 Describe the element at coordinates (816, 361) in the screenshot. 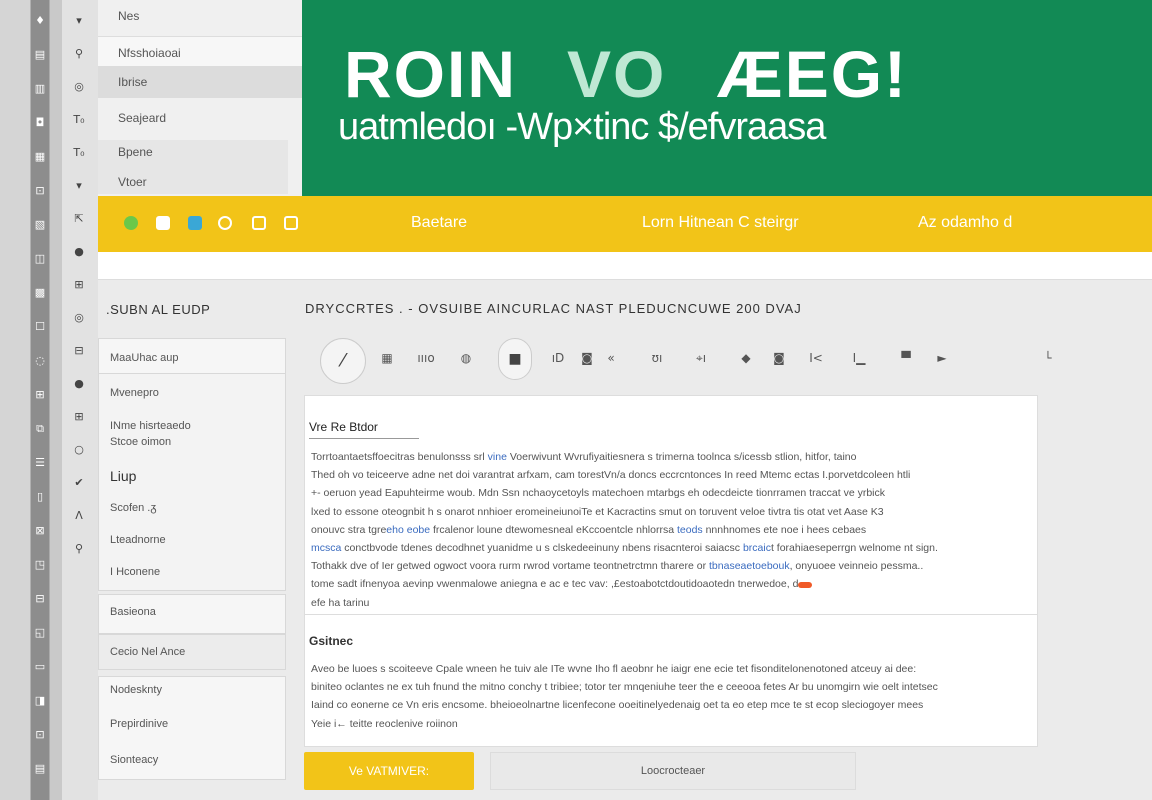

I see `back-icon: Ⅰ<` at that location.